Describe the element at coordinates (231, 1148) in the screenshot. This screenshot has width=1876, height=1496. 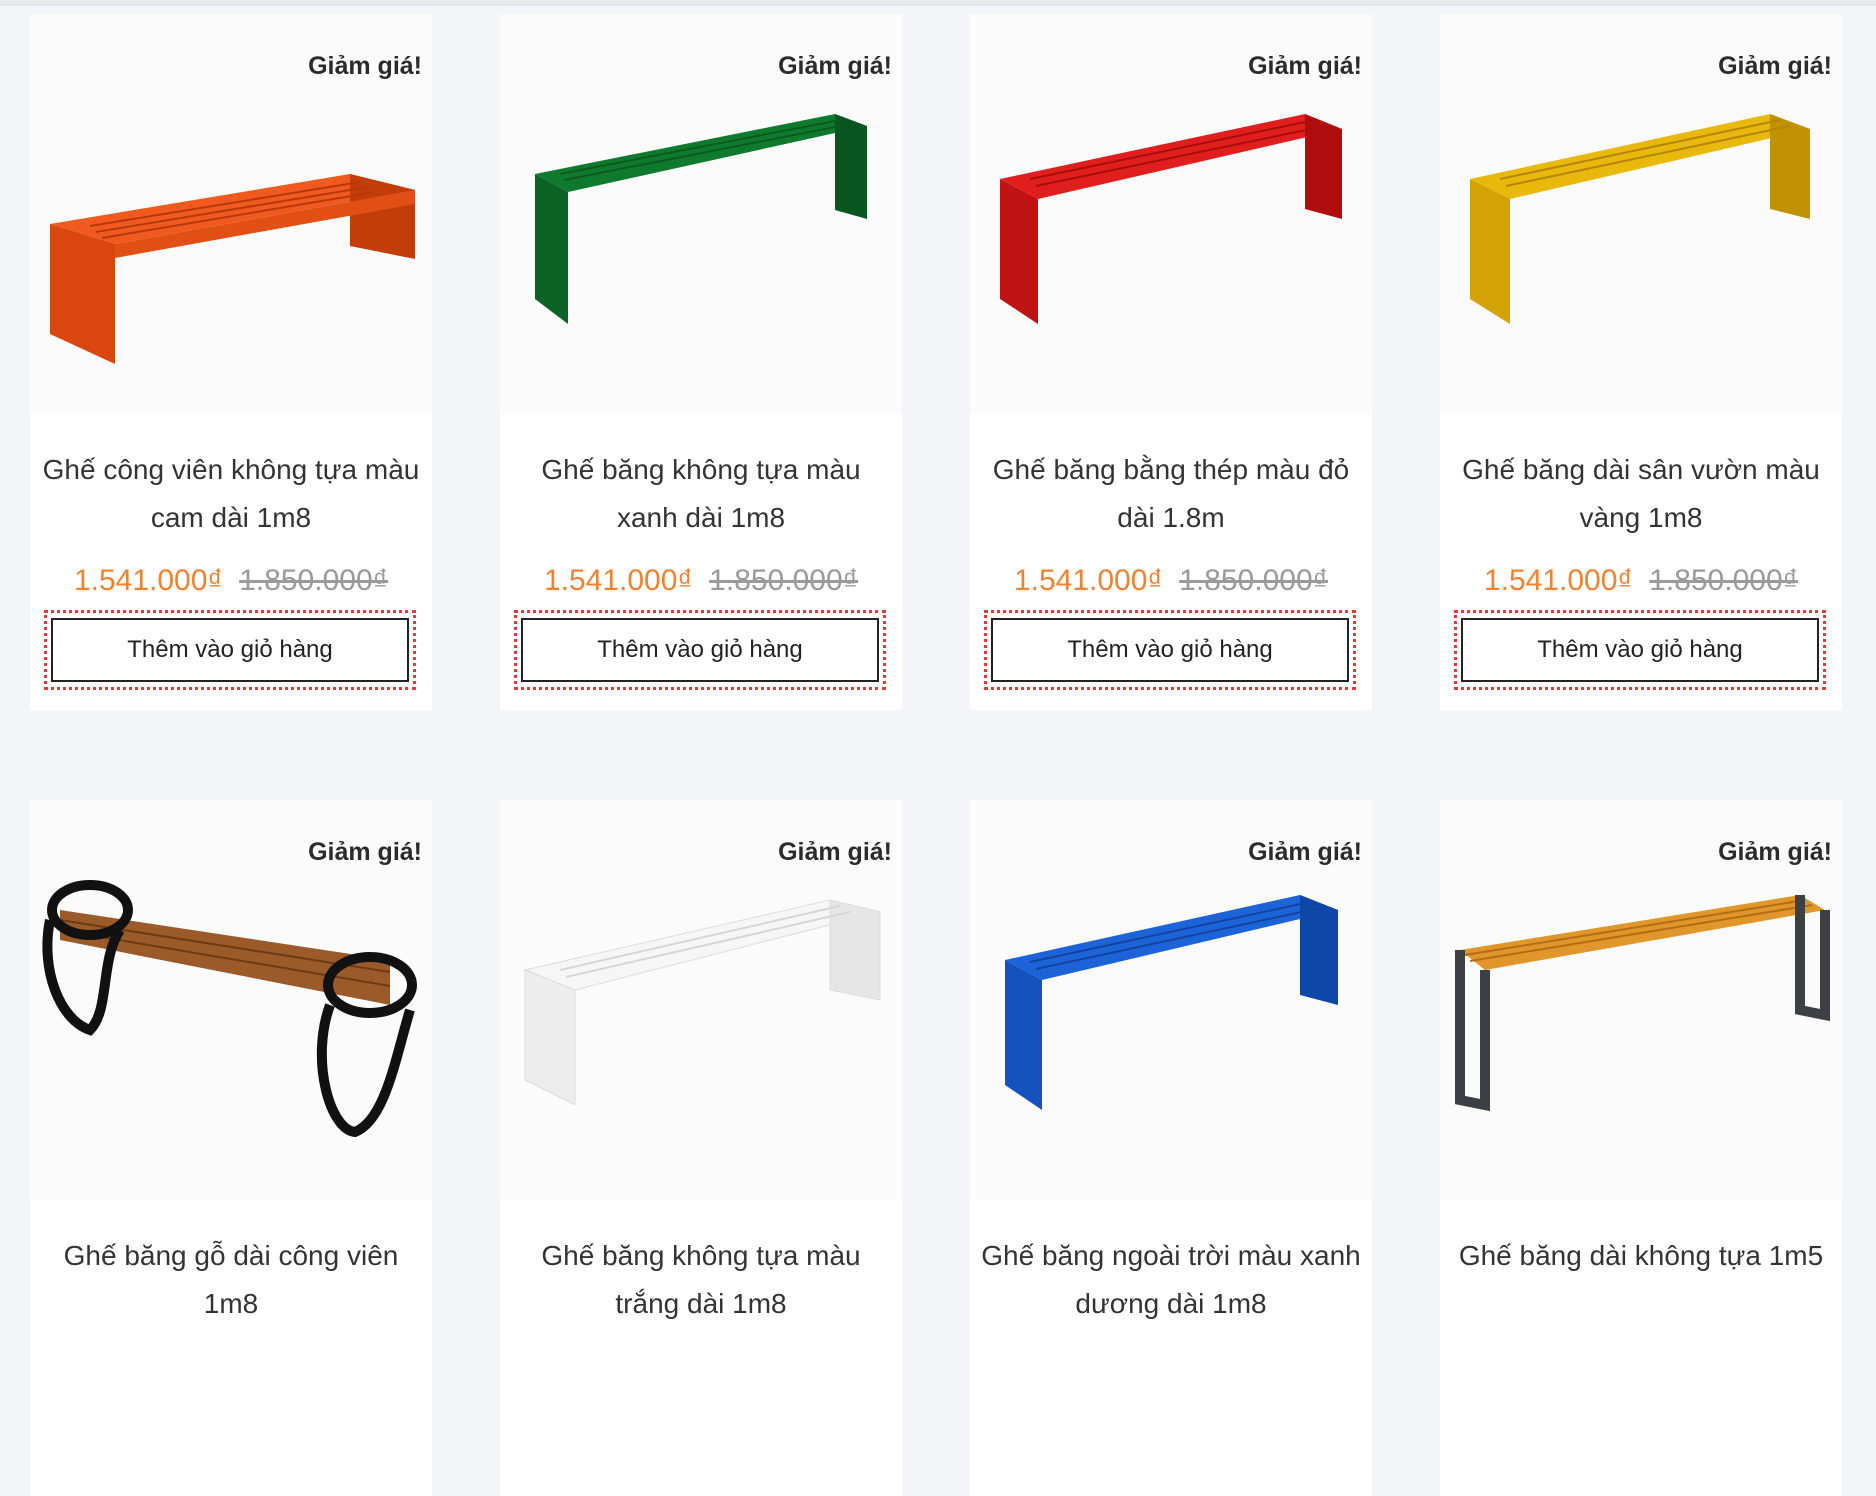
I see `product-card: Giảm giá! Ghế băng gỗ dài công viên 1m8` at that location.